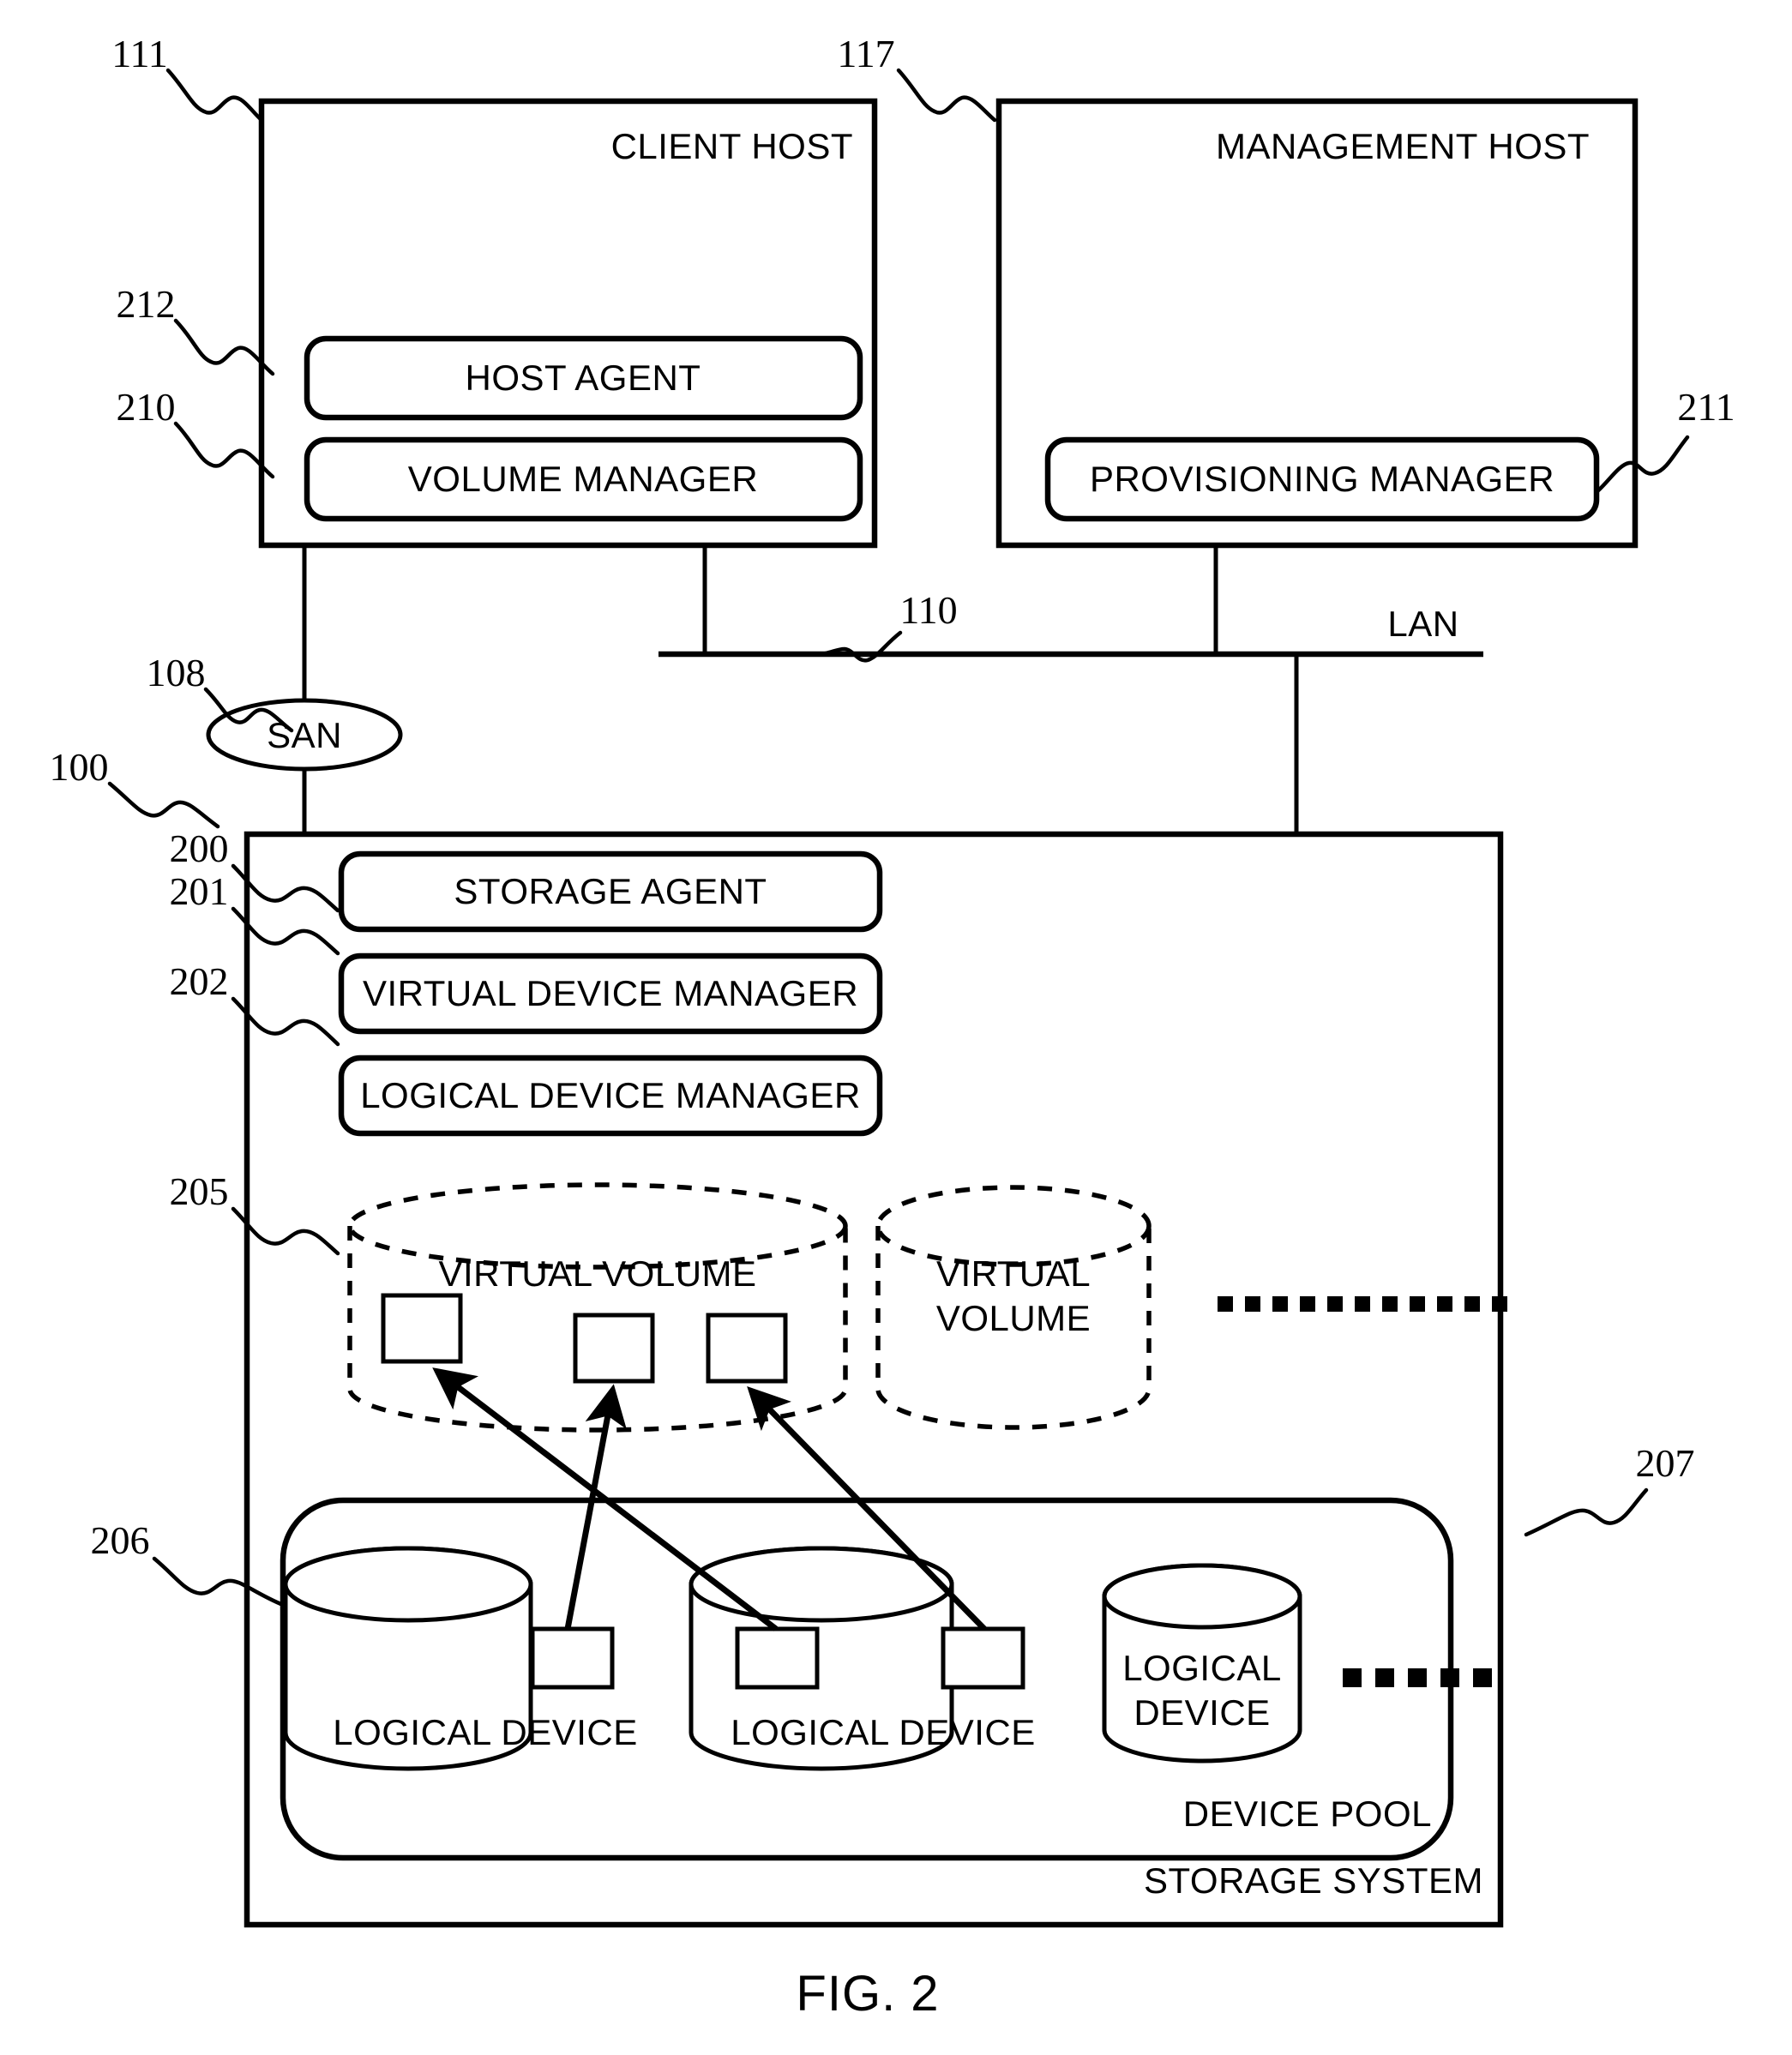 This screenshot has height=2055, width=1792. Describe the element at coordinates (1013, 1273) in the screenshot. I see `virtual-volume-2-label-line1: VIRTUAL` at that location.